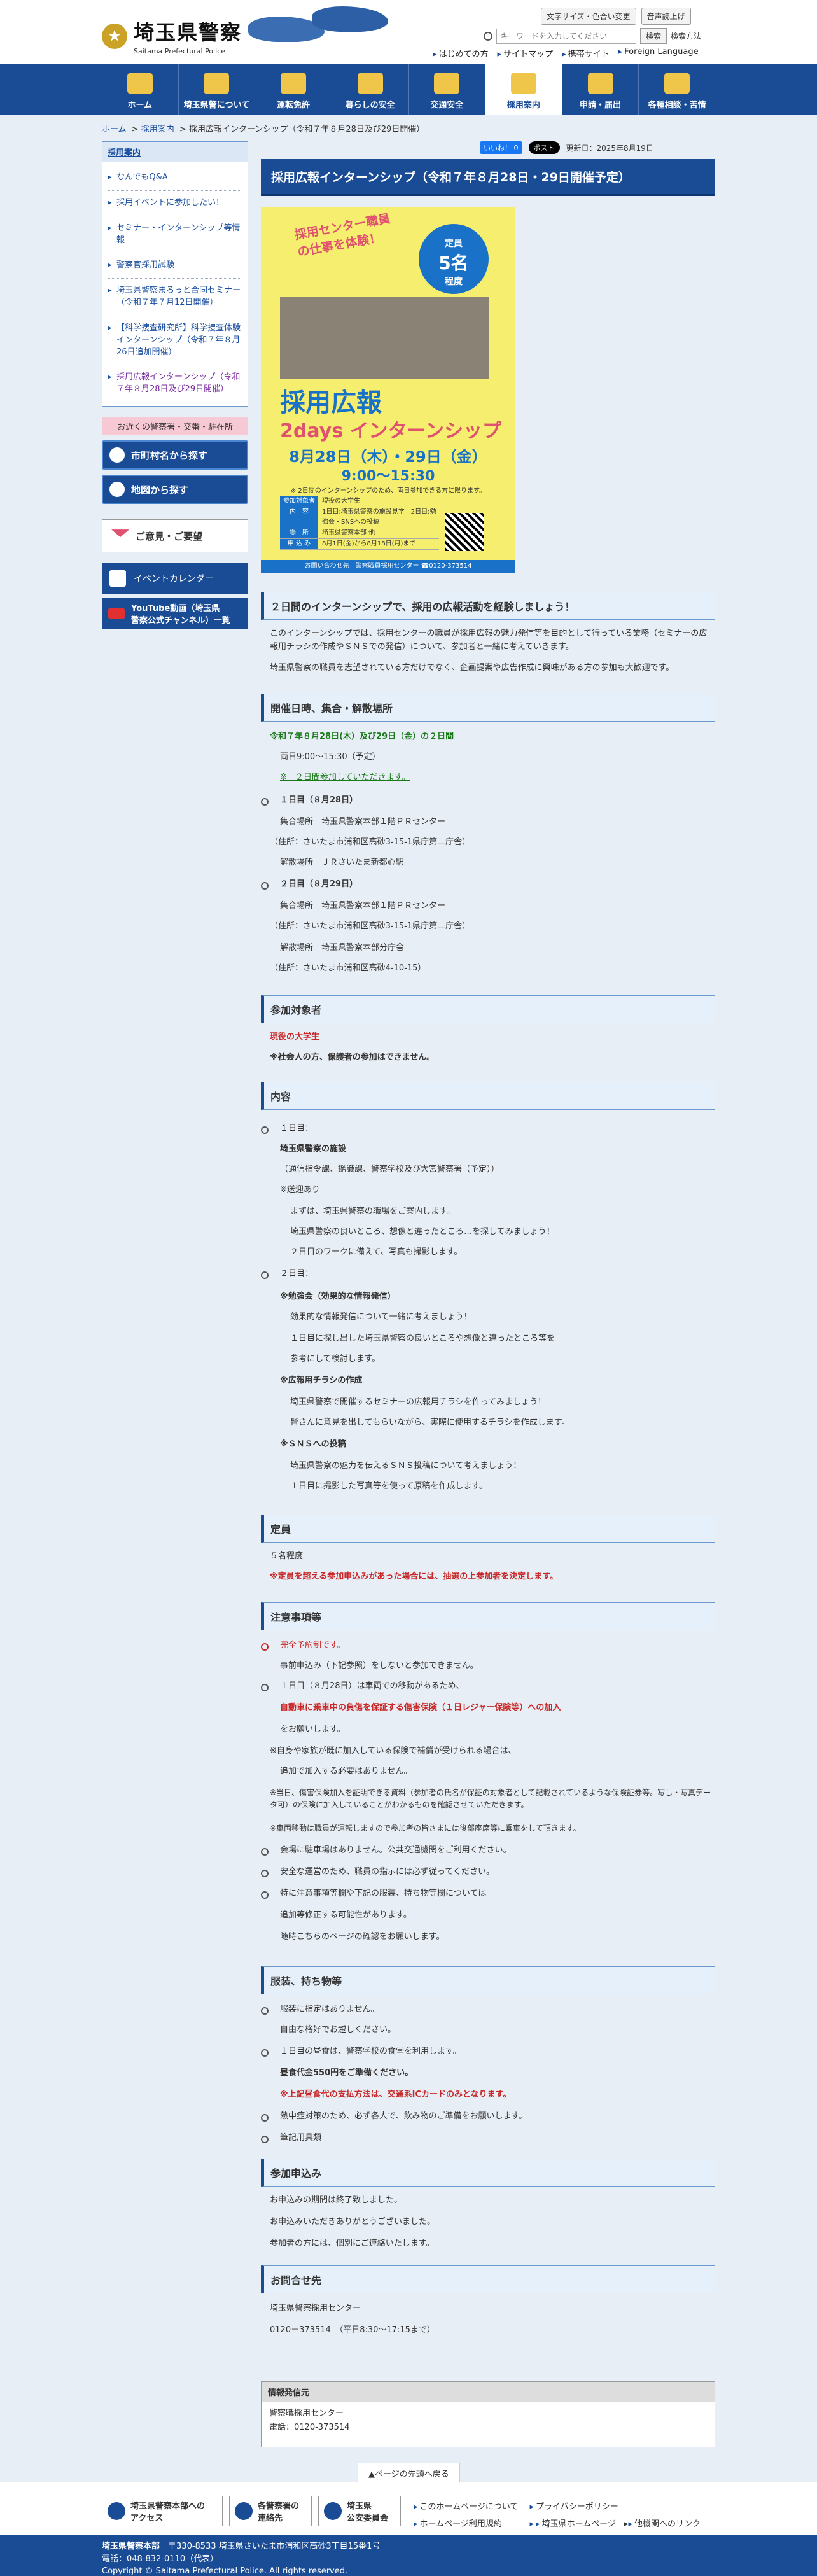 This screenshot has height=2576, width=817. I want to click on sidebar-item: 警察官採用試験, so click(175, 266).